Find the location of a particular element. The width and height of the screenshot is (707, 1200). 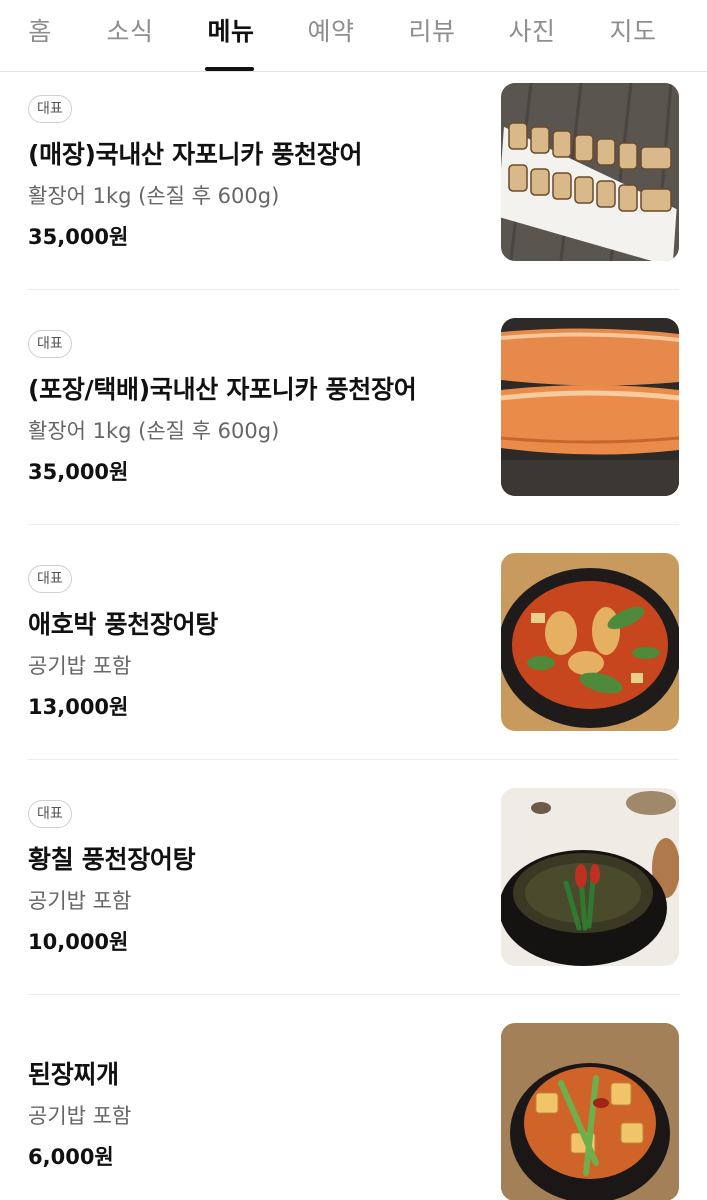

tab-home: 홈 is located at coordinates (40, 34).